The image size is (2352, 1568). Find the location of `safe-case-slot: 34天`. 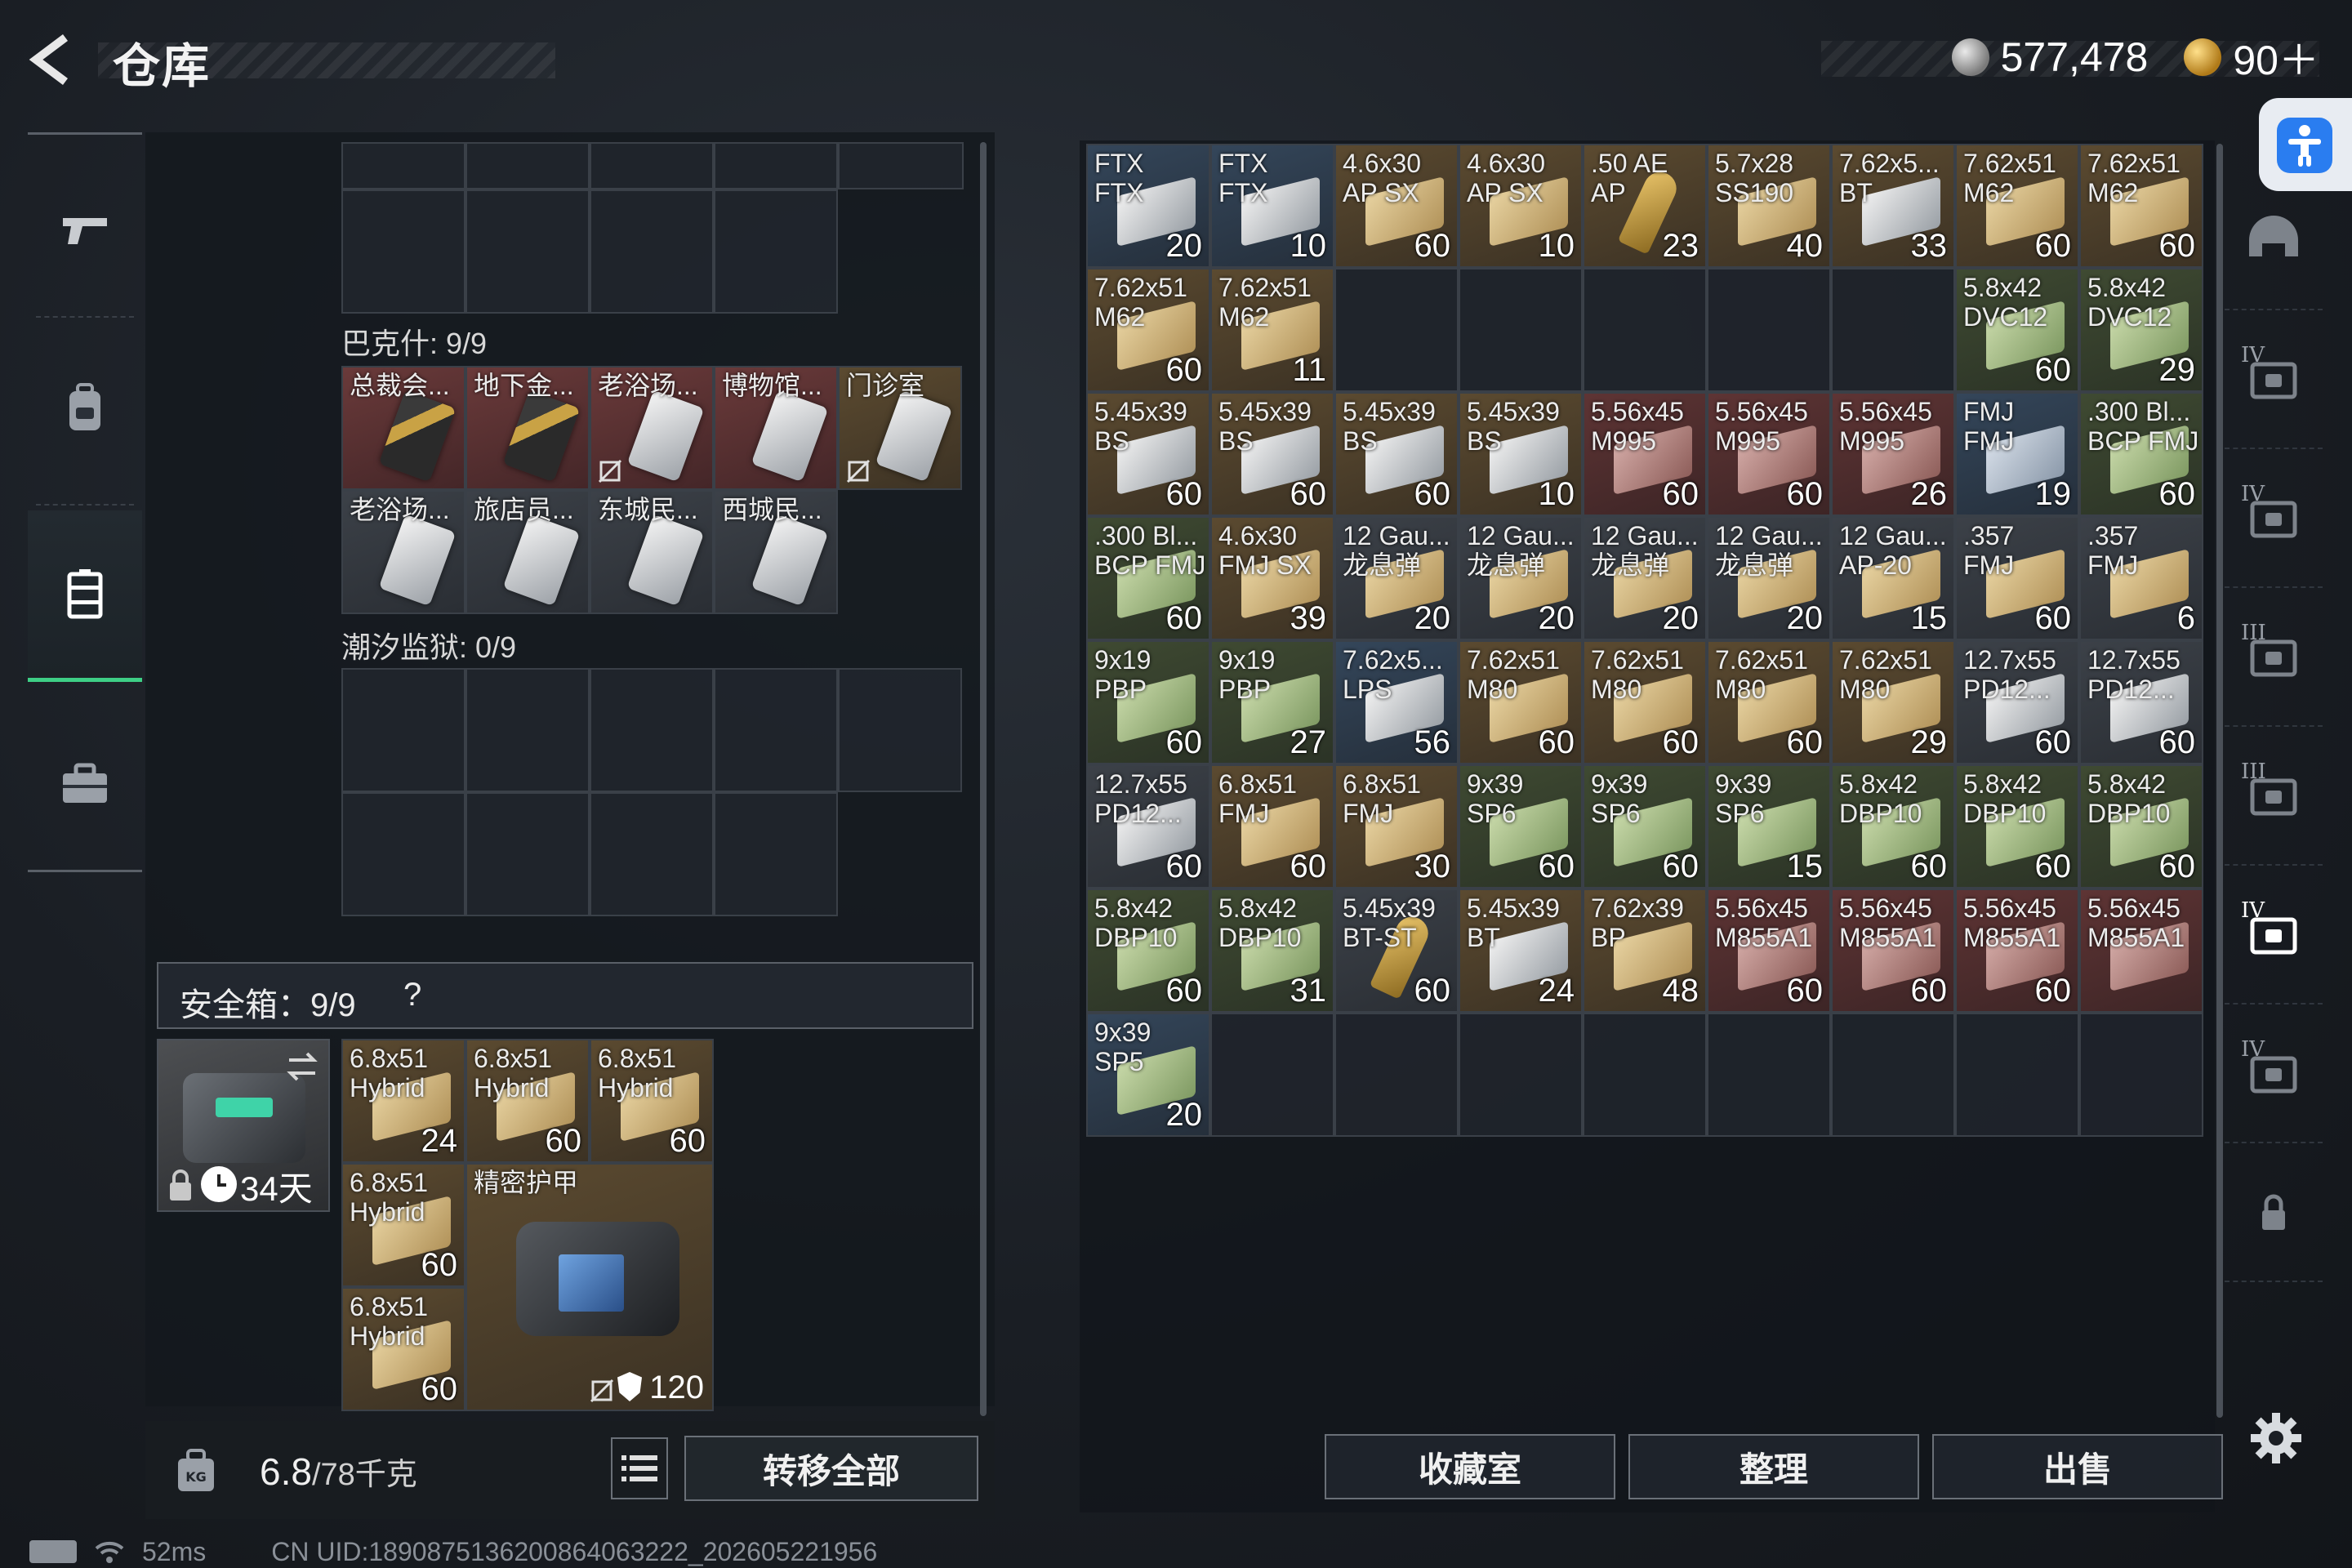

safe-case-slot: 34天 is located at coordinates (243, 1125).